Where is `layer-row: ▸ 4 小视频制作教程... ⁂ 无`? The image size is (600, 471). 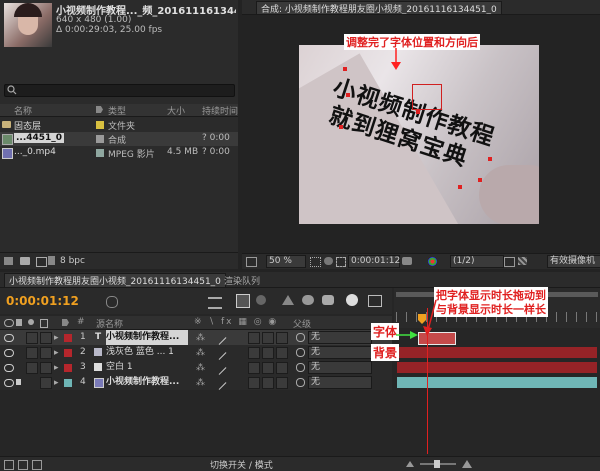
layer-row: ▸ 4 小视频制作教程... ⁂ 无 is located at coordinates (196, 382).